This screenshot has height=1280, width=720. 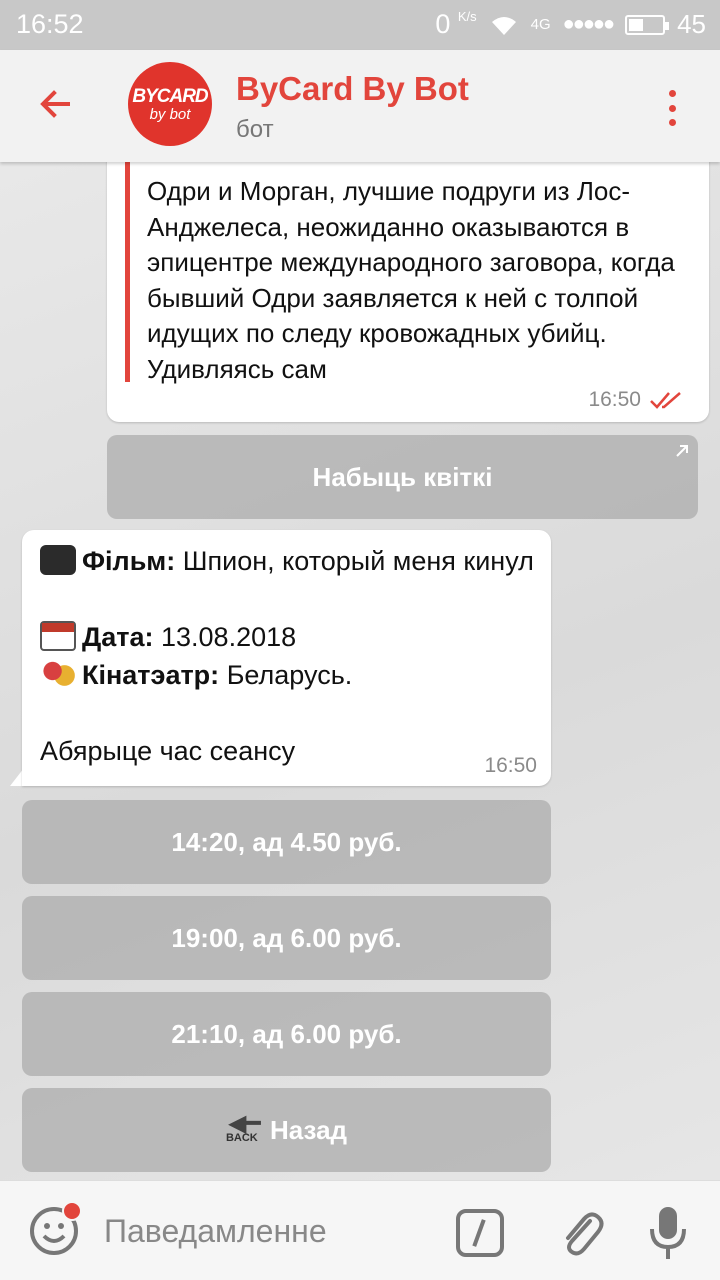 I want to click on avatar-logo-text: BYCARD, so click(x=170, y=96).